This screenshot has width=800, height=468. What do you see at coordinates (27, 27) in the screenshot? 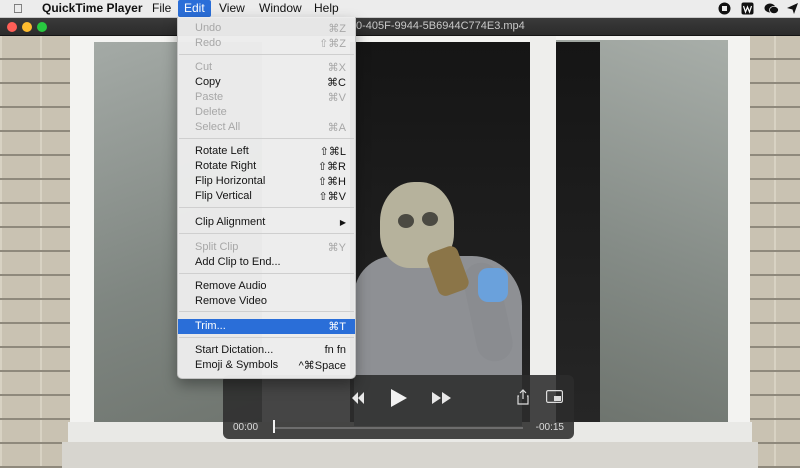
I see `minimize-window-button` at bounding box center [27, 27].